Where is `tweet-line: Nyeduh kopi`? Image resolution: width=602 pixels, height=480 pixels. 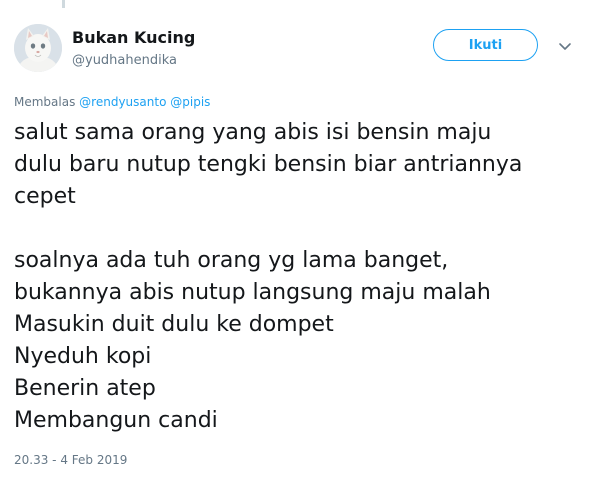 tweet-line: Nyeduh kopi is located at coordinates (83, 356).